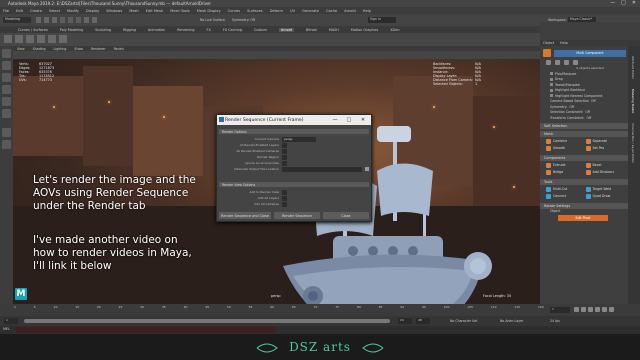 The height and width of the screenshot is (360, 640). Describe the element at coordinates (350, 11) in the screenshot. I see `menu-item-arnold: Arnold` at that location.